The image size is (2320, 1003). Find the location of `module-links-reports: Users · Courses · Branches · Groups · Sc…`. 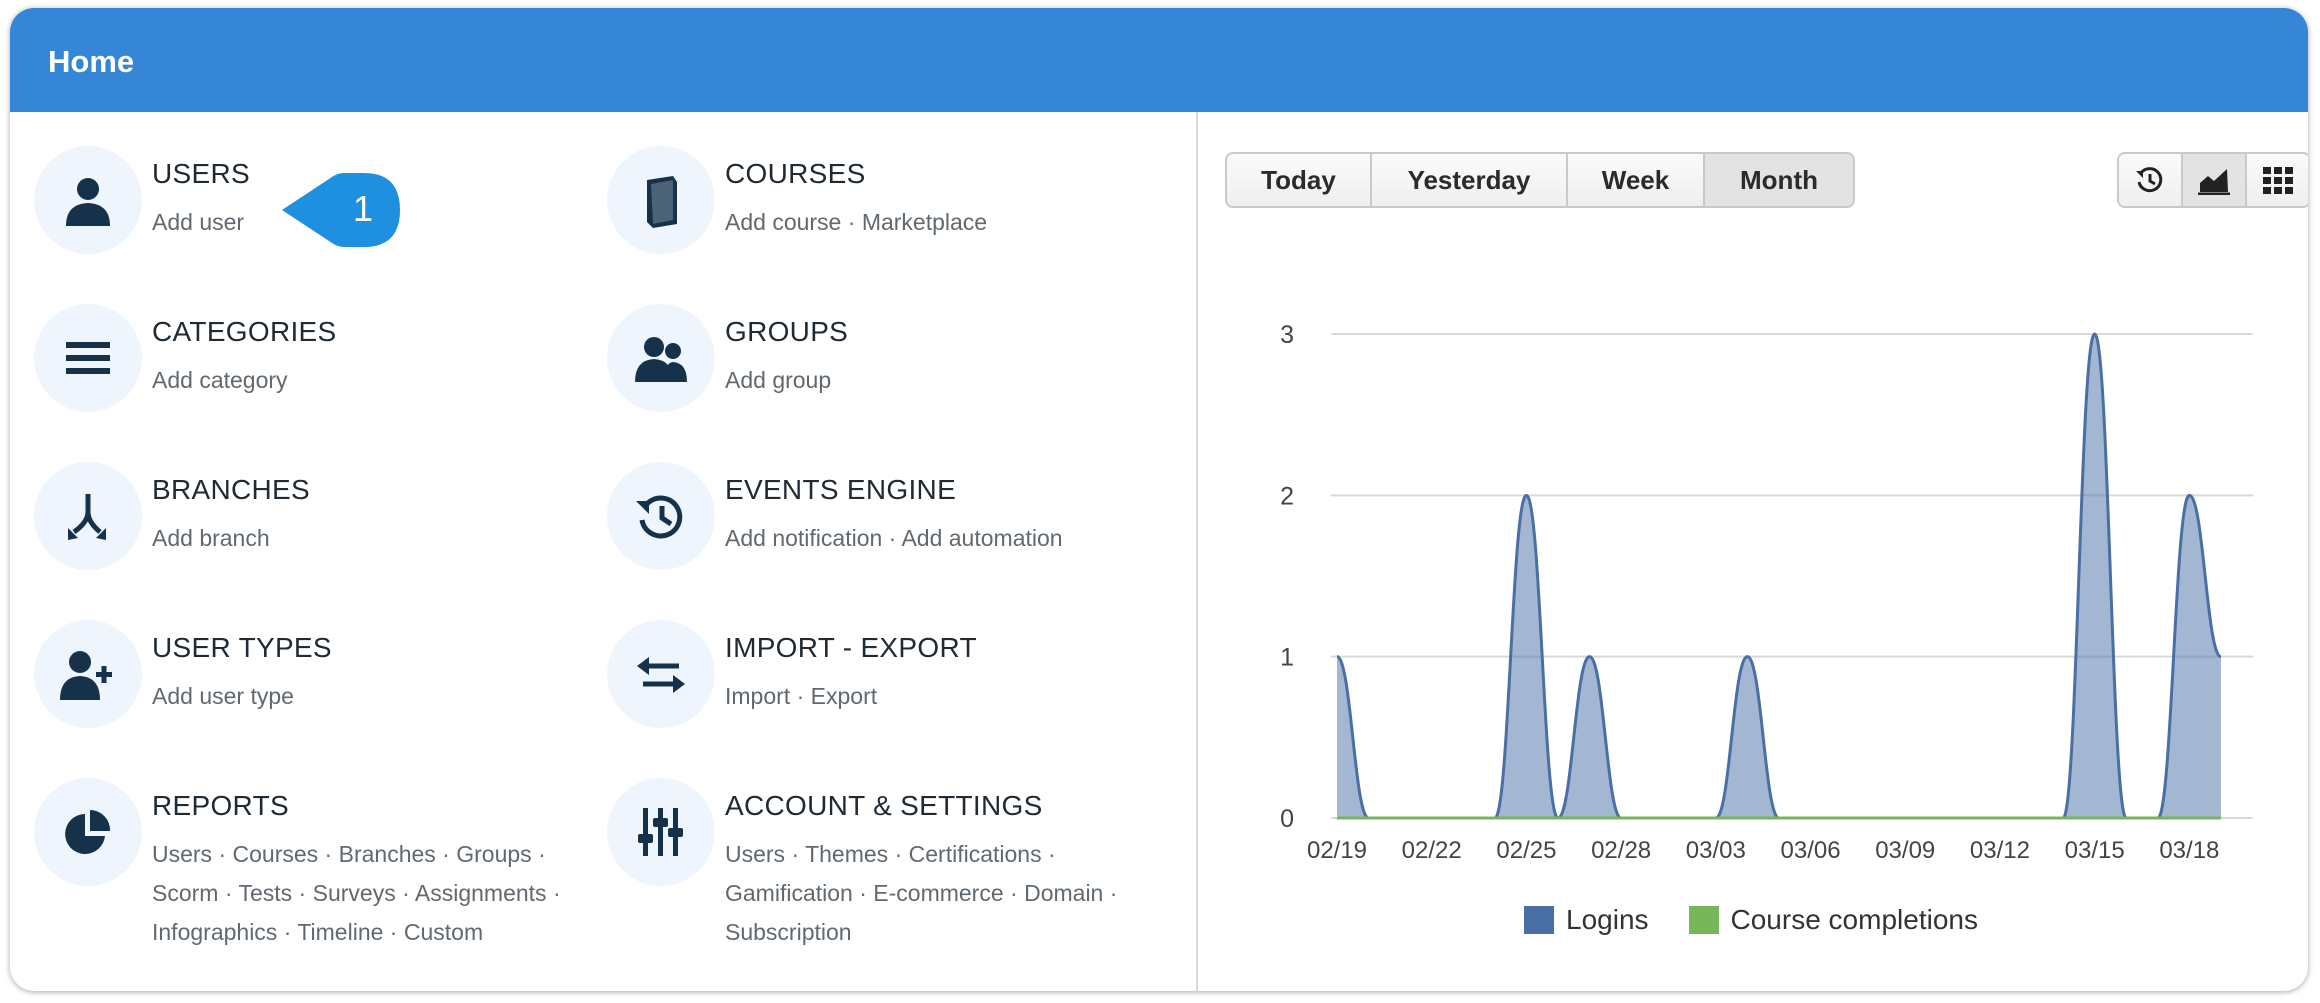

module-links-reports: Users · Courses · Branches · Groups · Sc… is located at coordinates (356, 893).